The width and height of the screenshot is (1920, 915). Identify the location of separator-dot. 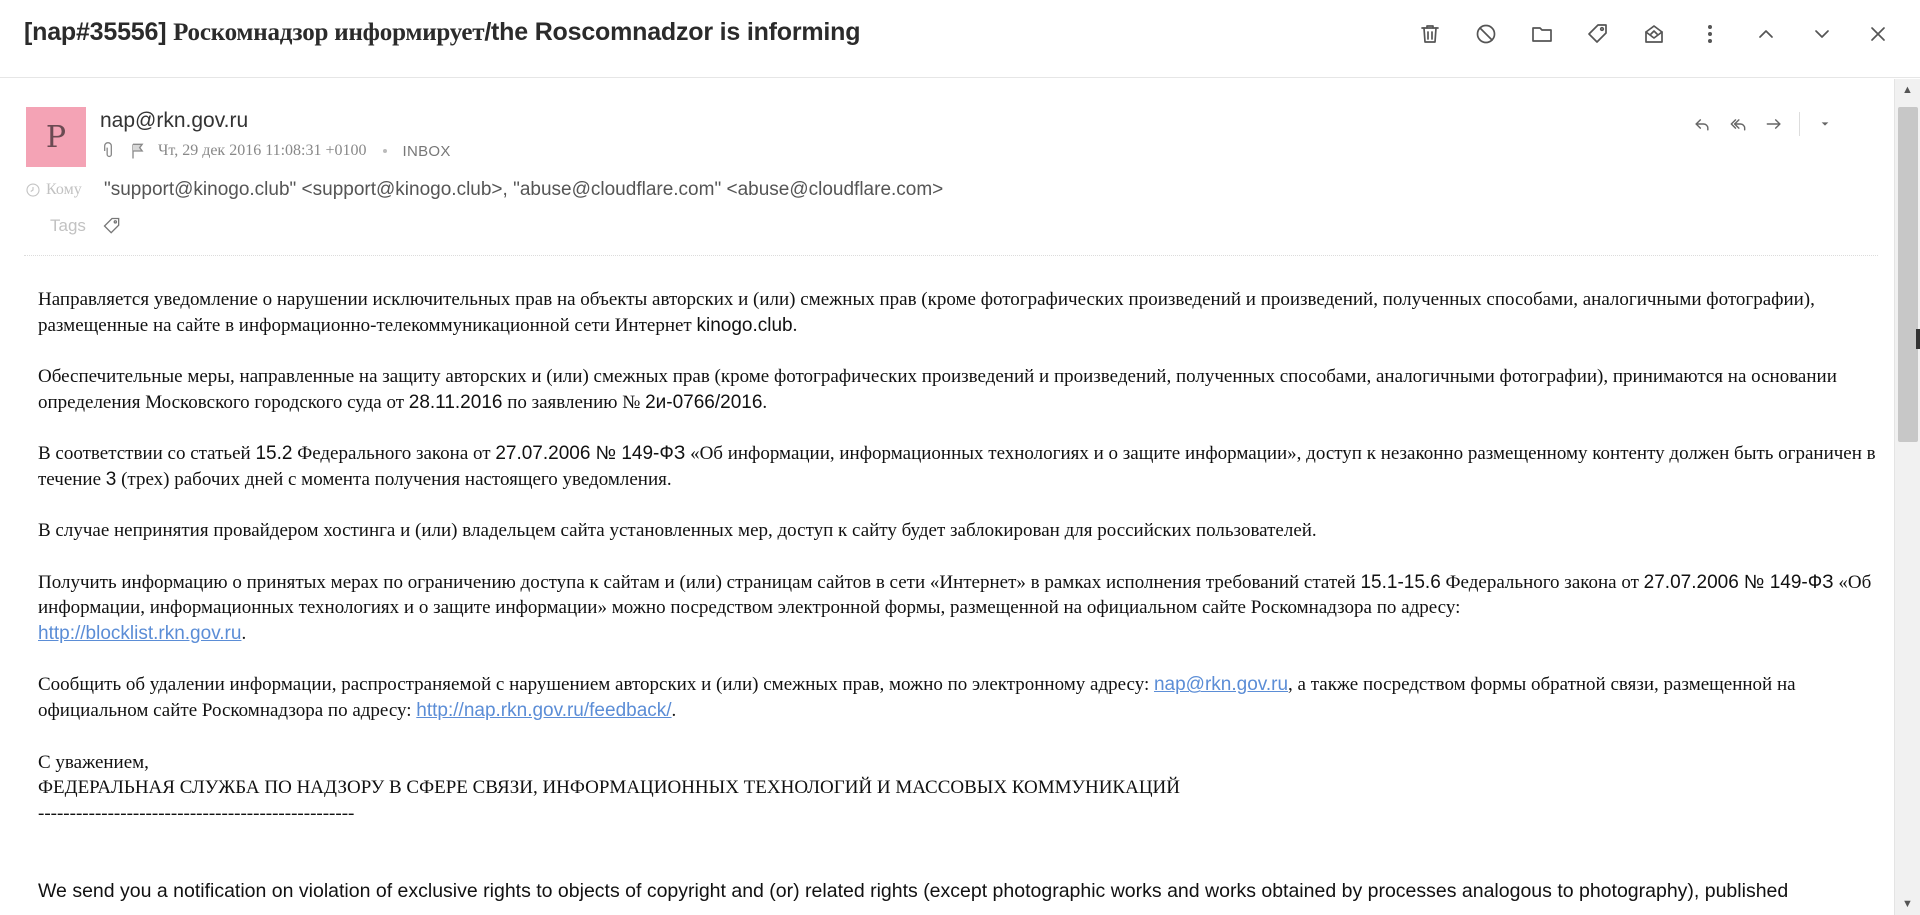
(384, 151).